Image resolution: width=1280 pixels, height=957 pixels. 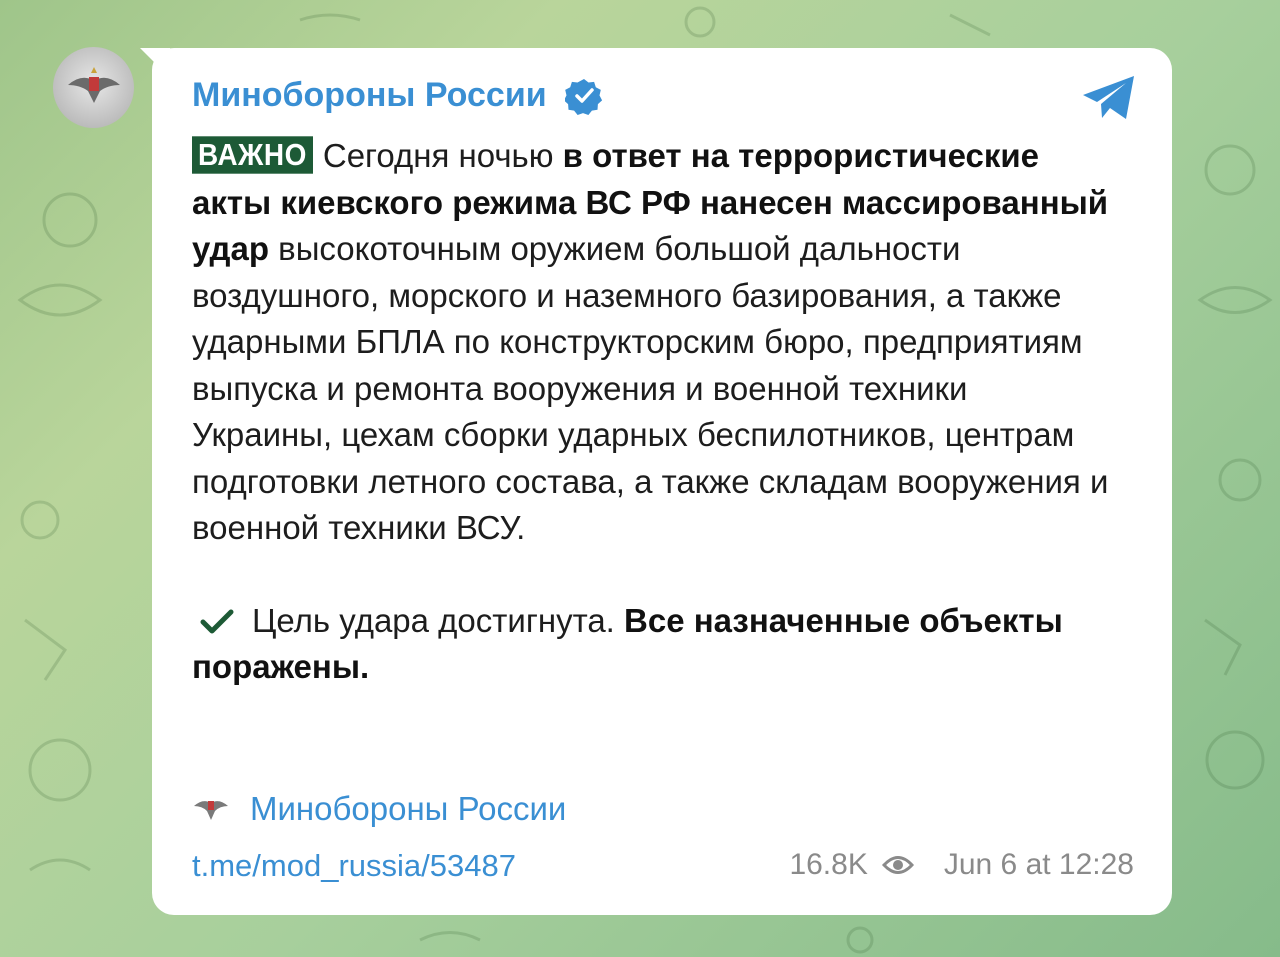 I want to click on channel-name: Минобороны России, so click(x=369, y=95).